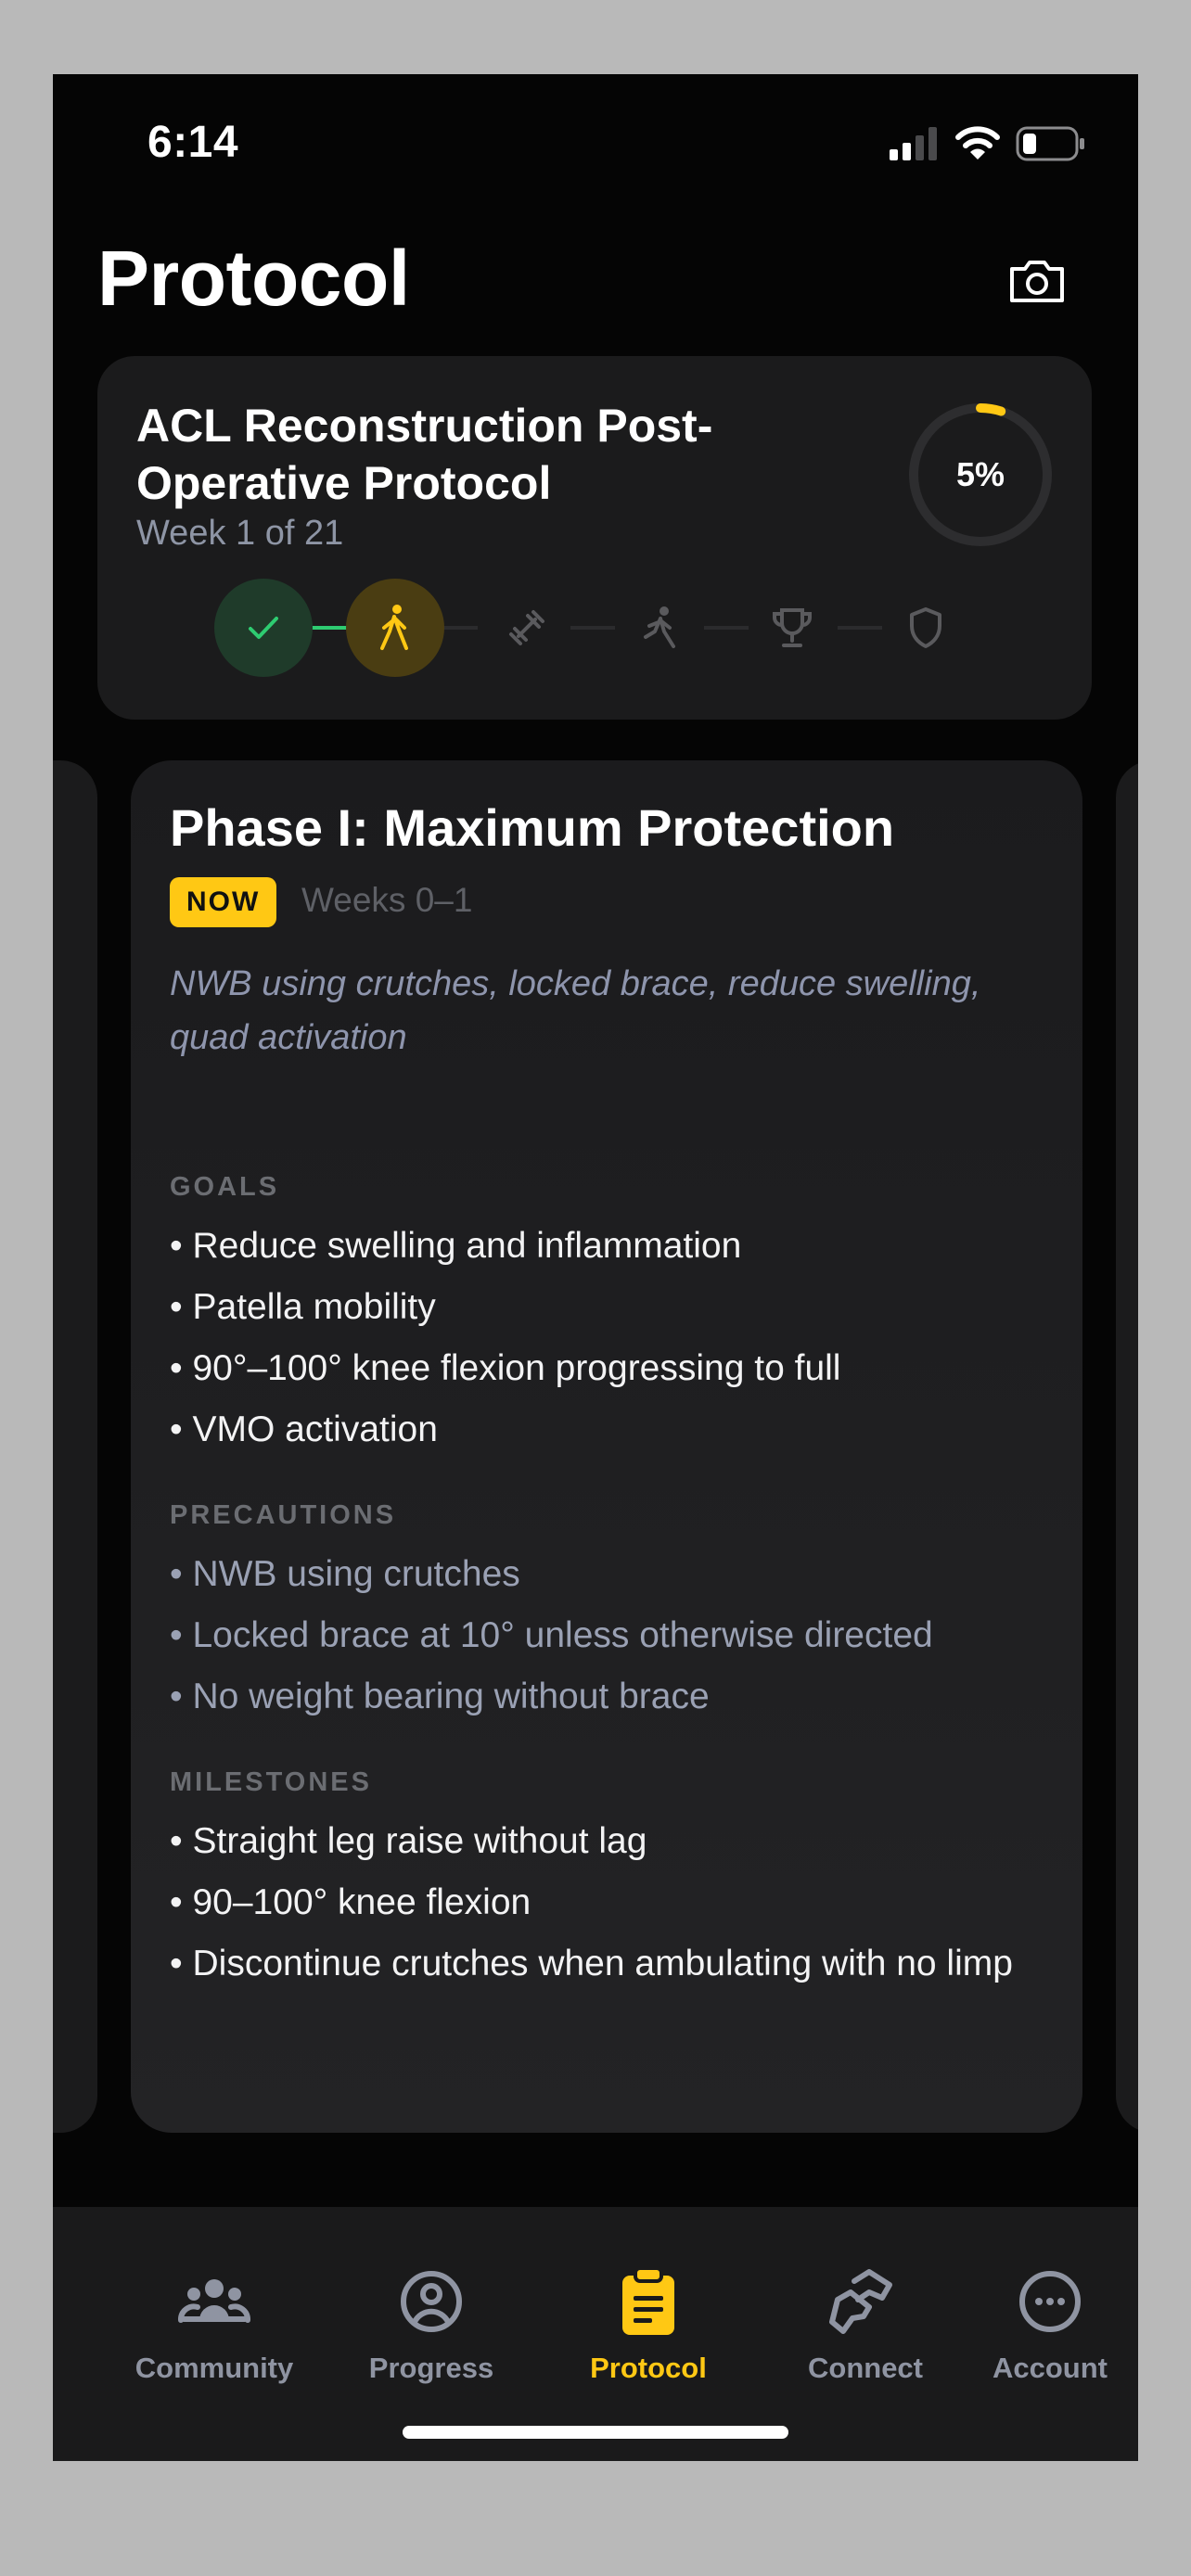  Describe the element at coordinates (408, 1841) in the screenshot. I see `list-item: • Straight leg raise without lag` at that location.